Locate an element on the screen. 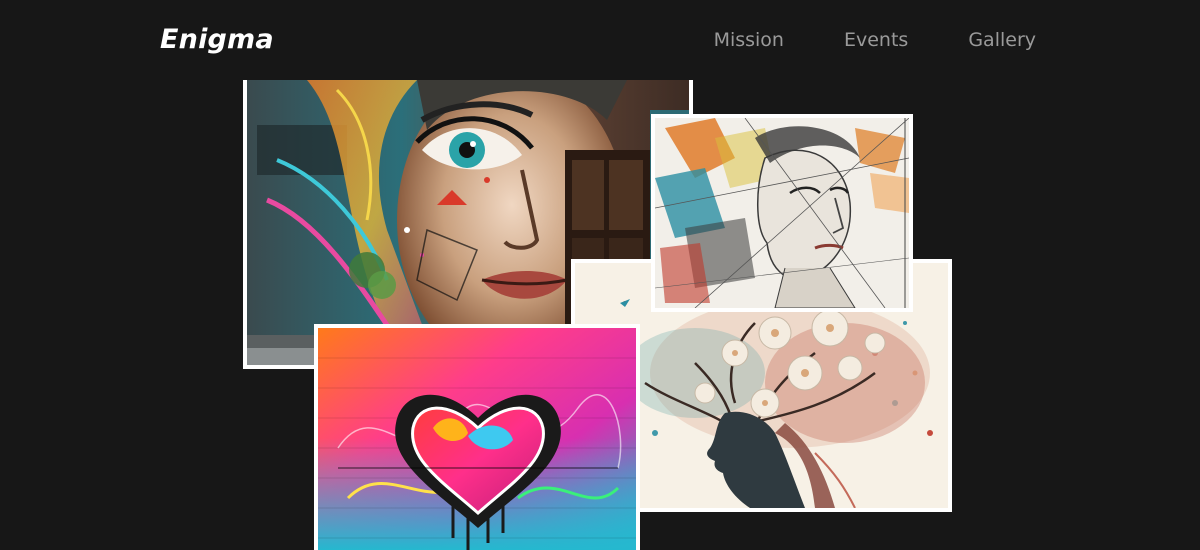 This screenshot has height=550, width=1200. gallery-image-sketch-portrait is located at coordinates (782, 213).